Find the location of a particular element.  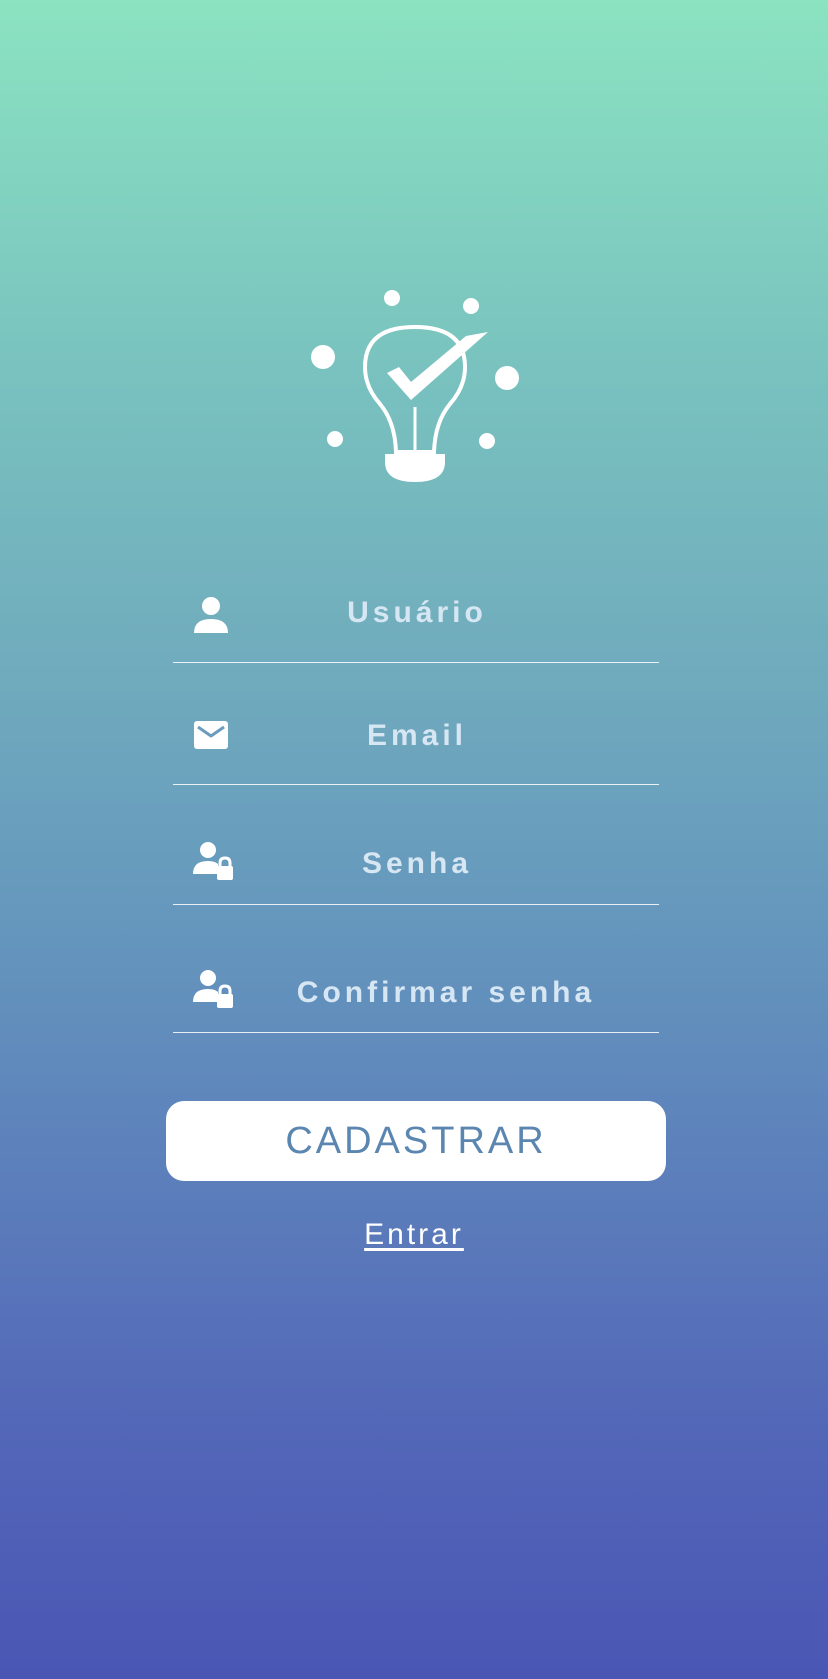

register-button: CADASTRAR is located at coordinates (416, 1141).